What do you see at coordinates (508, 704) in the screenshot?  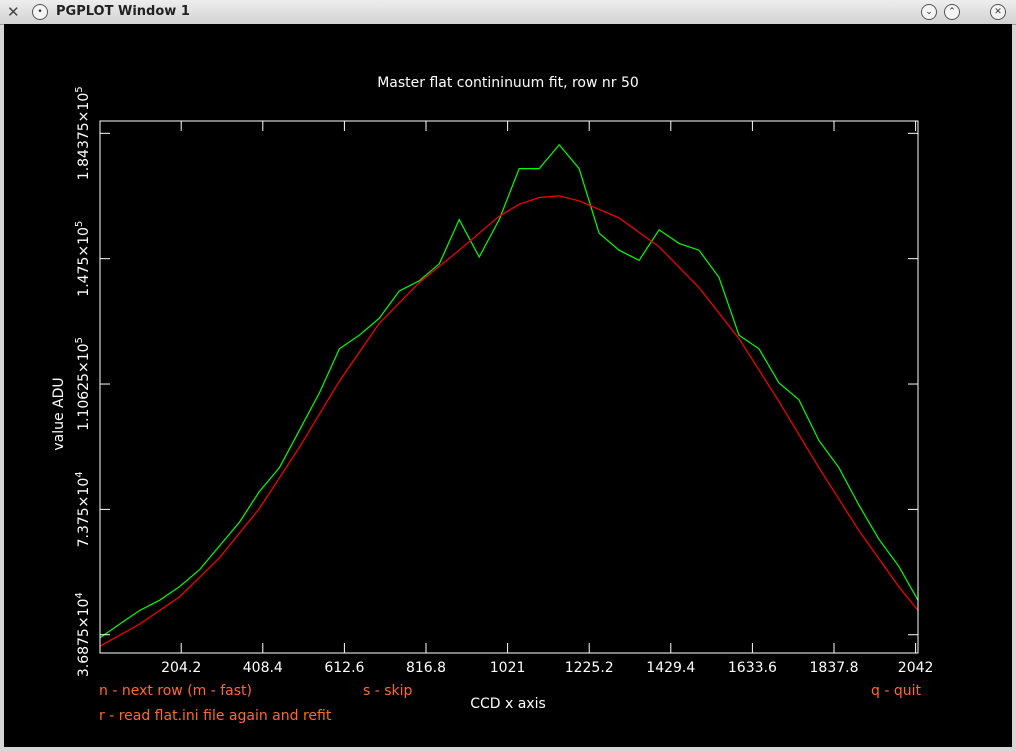 I see `x-axis-label: CCD x axis` at bounding box center [508, 704].